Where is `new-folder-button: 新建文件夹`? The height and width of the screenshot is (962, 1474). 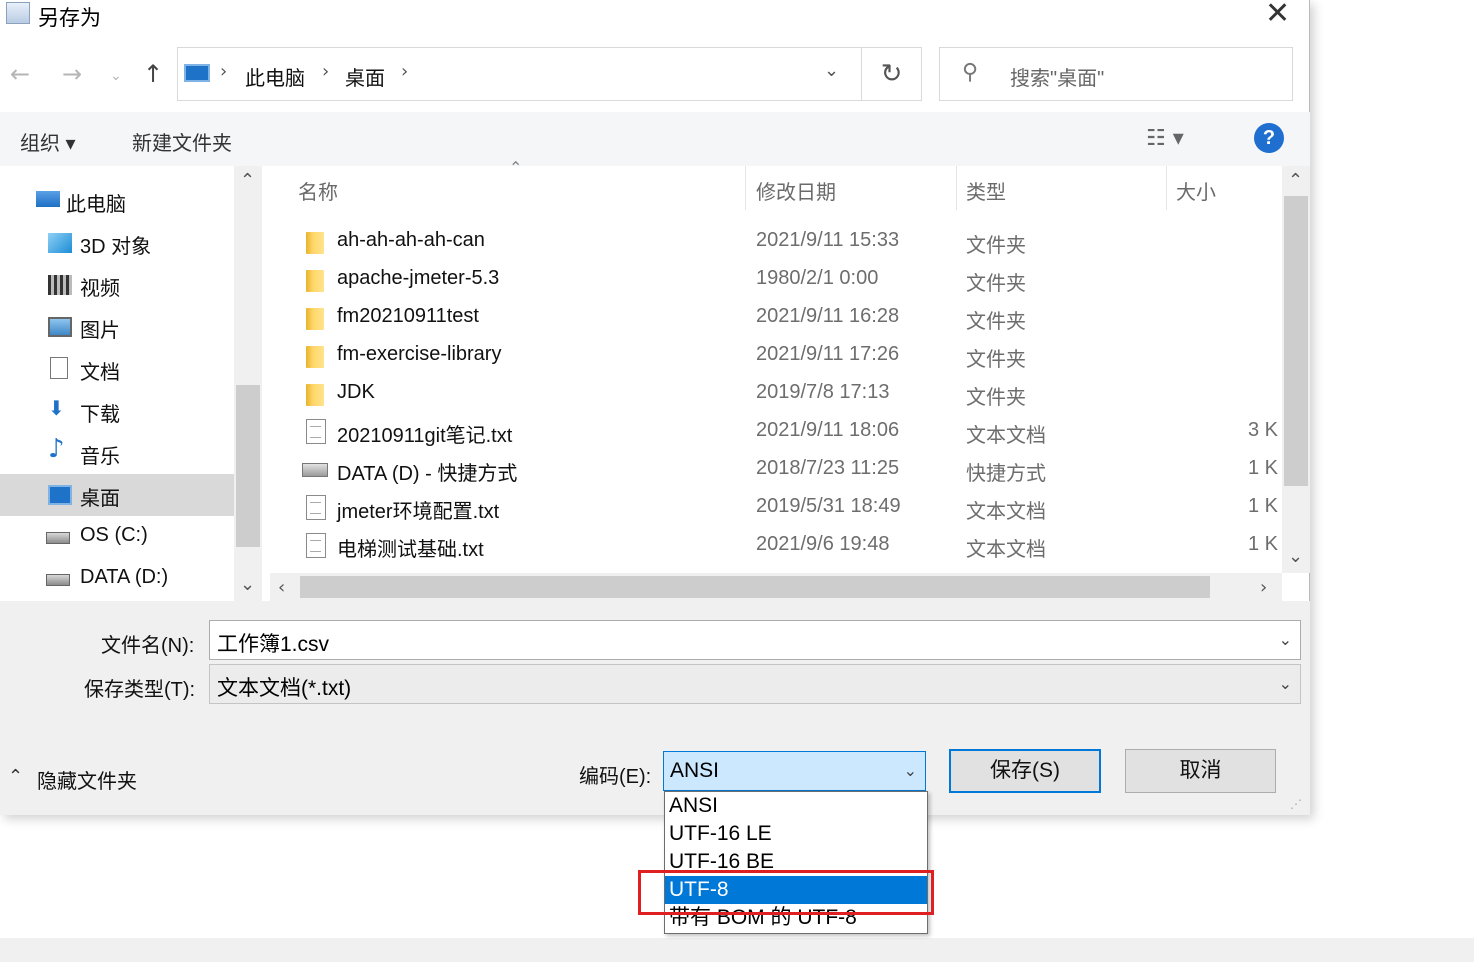
new-folder-button: 新建文件夹 is located at coordinates (182, 141).